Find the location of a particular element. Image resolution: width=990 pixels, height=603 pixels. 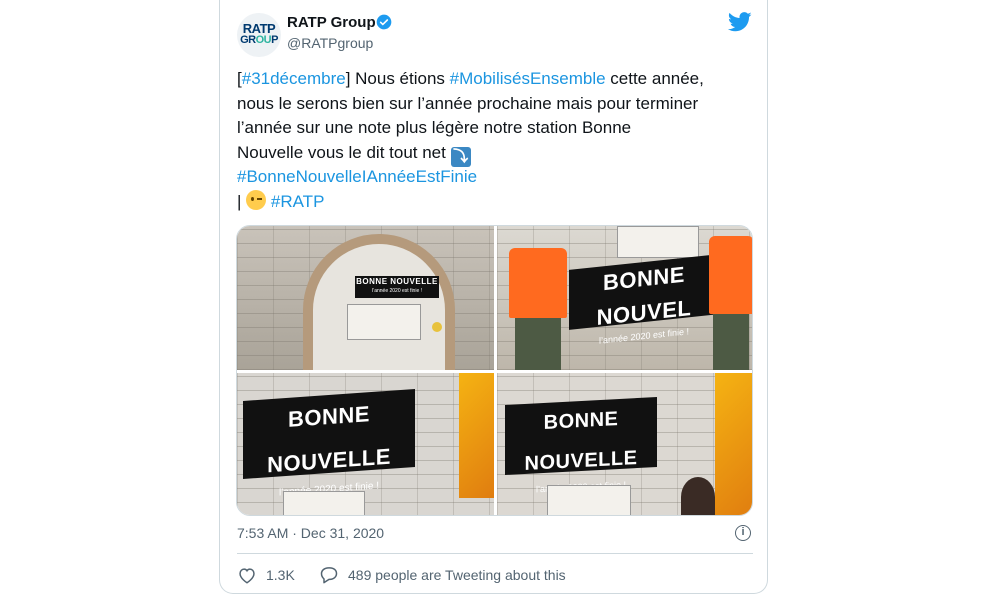

photo-3: BONNE NOUVELLE l’année 2020 est finie ! is located at coordinates (365, 444).